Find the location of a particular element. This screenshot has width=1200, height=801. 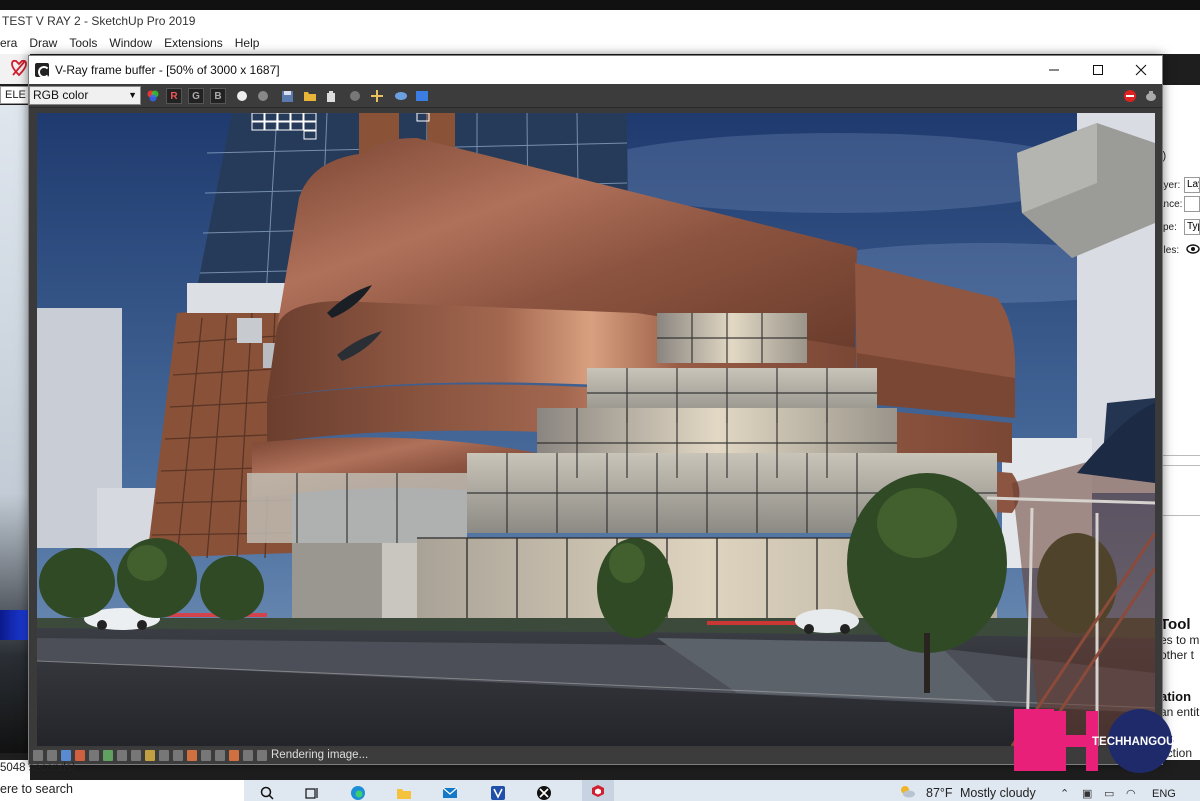

taskbar-search: ere to search is located at coordinates (122, 790).